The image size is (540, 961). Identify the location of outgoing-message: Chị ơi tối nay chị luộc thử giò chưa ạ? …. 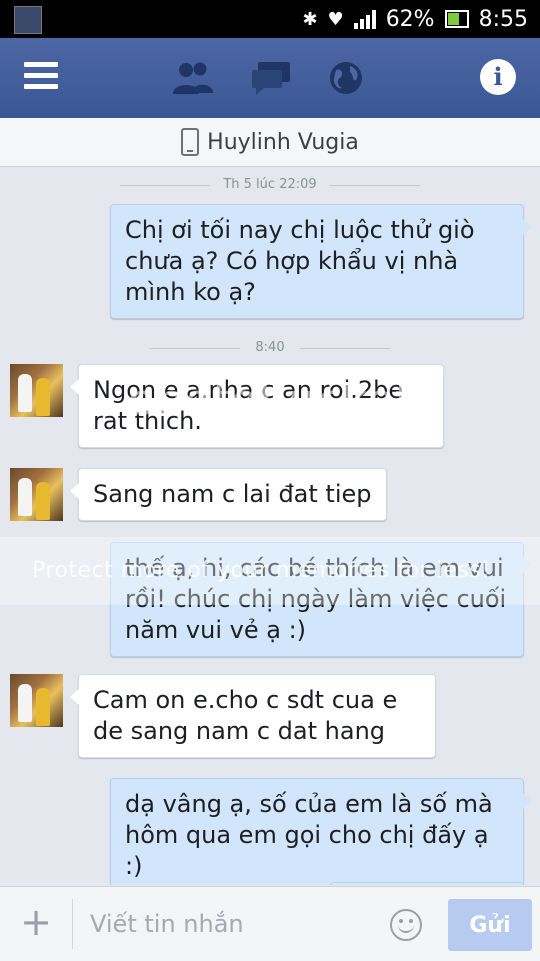
(321, 261).